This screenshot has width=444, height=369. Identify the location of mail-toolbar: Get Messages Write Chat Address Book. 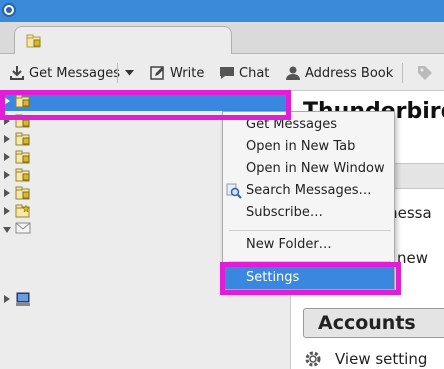
(222, 72).